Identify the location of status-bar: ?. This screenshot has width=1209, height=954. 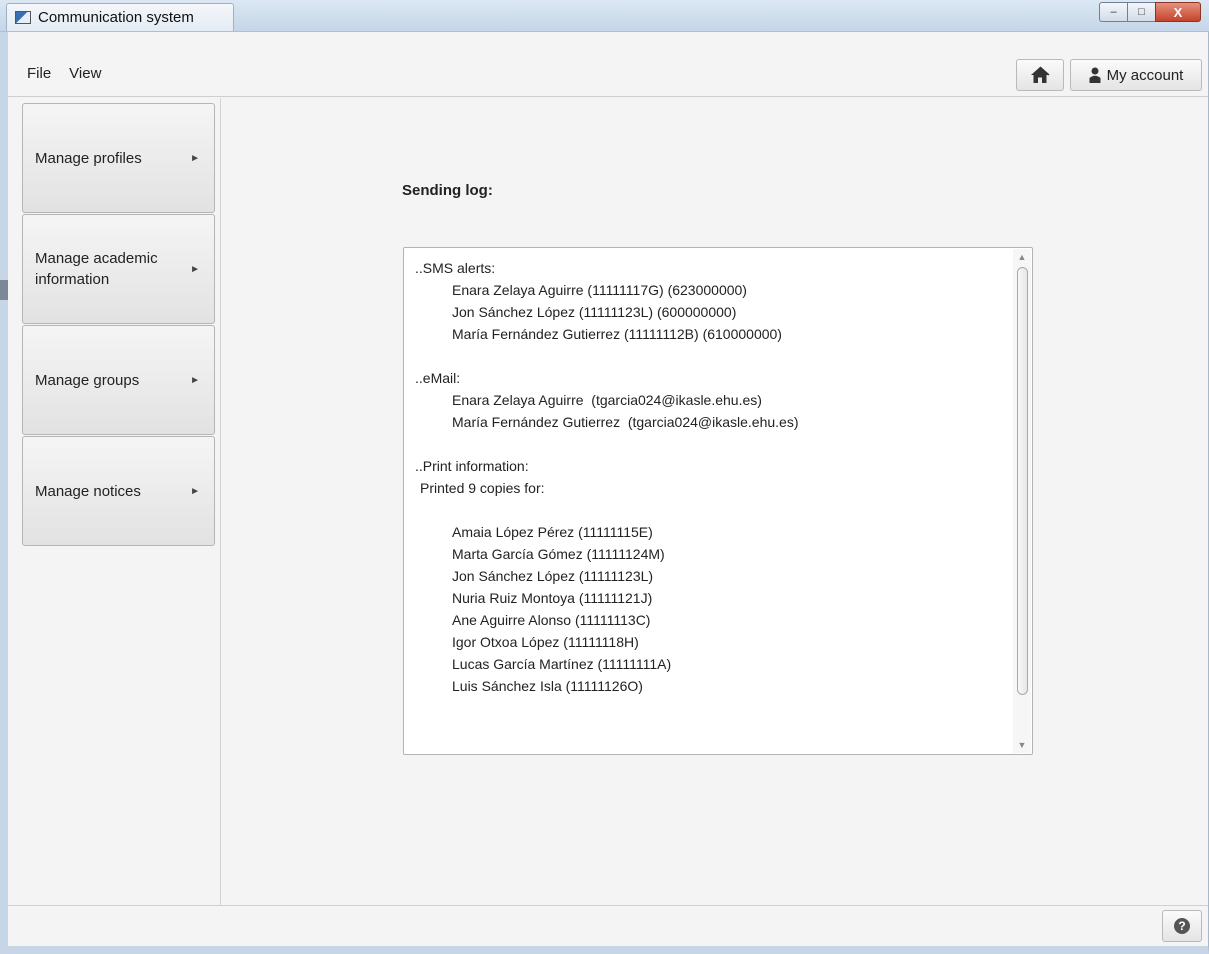
(608, 925).